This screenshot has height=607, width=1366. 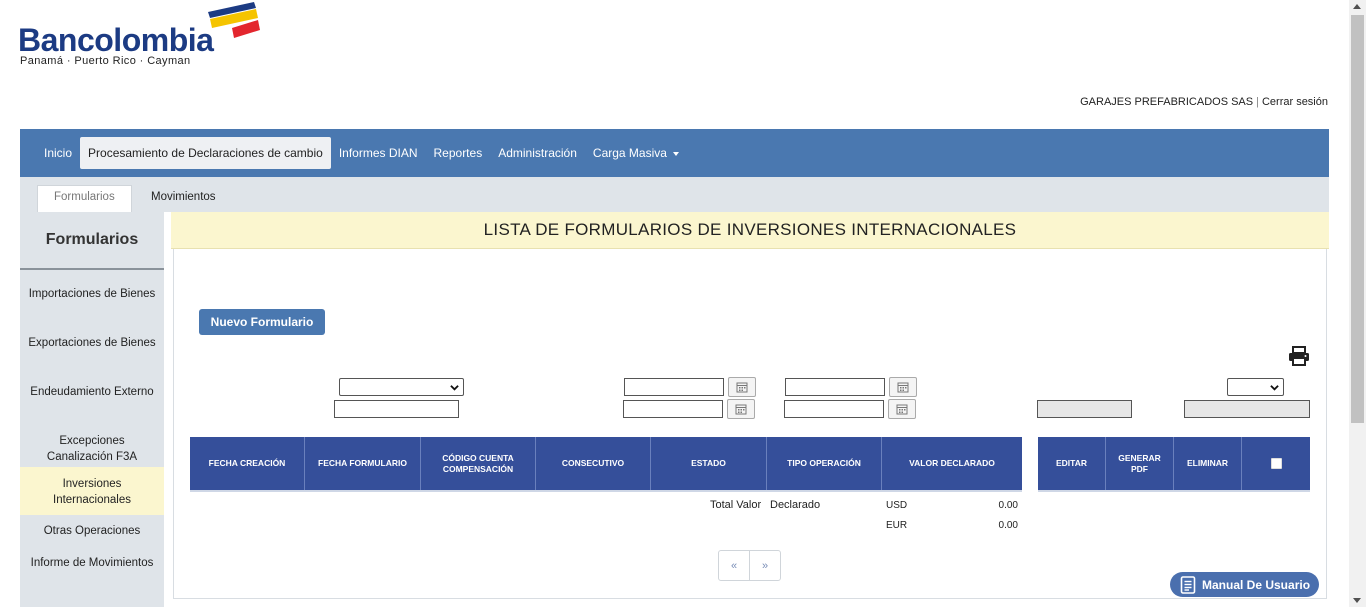 What do you see at coordinates (1008, 525) in the screenshot?
I see `amount-eur: 0.00` at bounding box center [1008, 525].